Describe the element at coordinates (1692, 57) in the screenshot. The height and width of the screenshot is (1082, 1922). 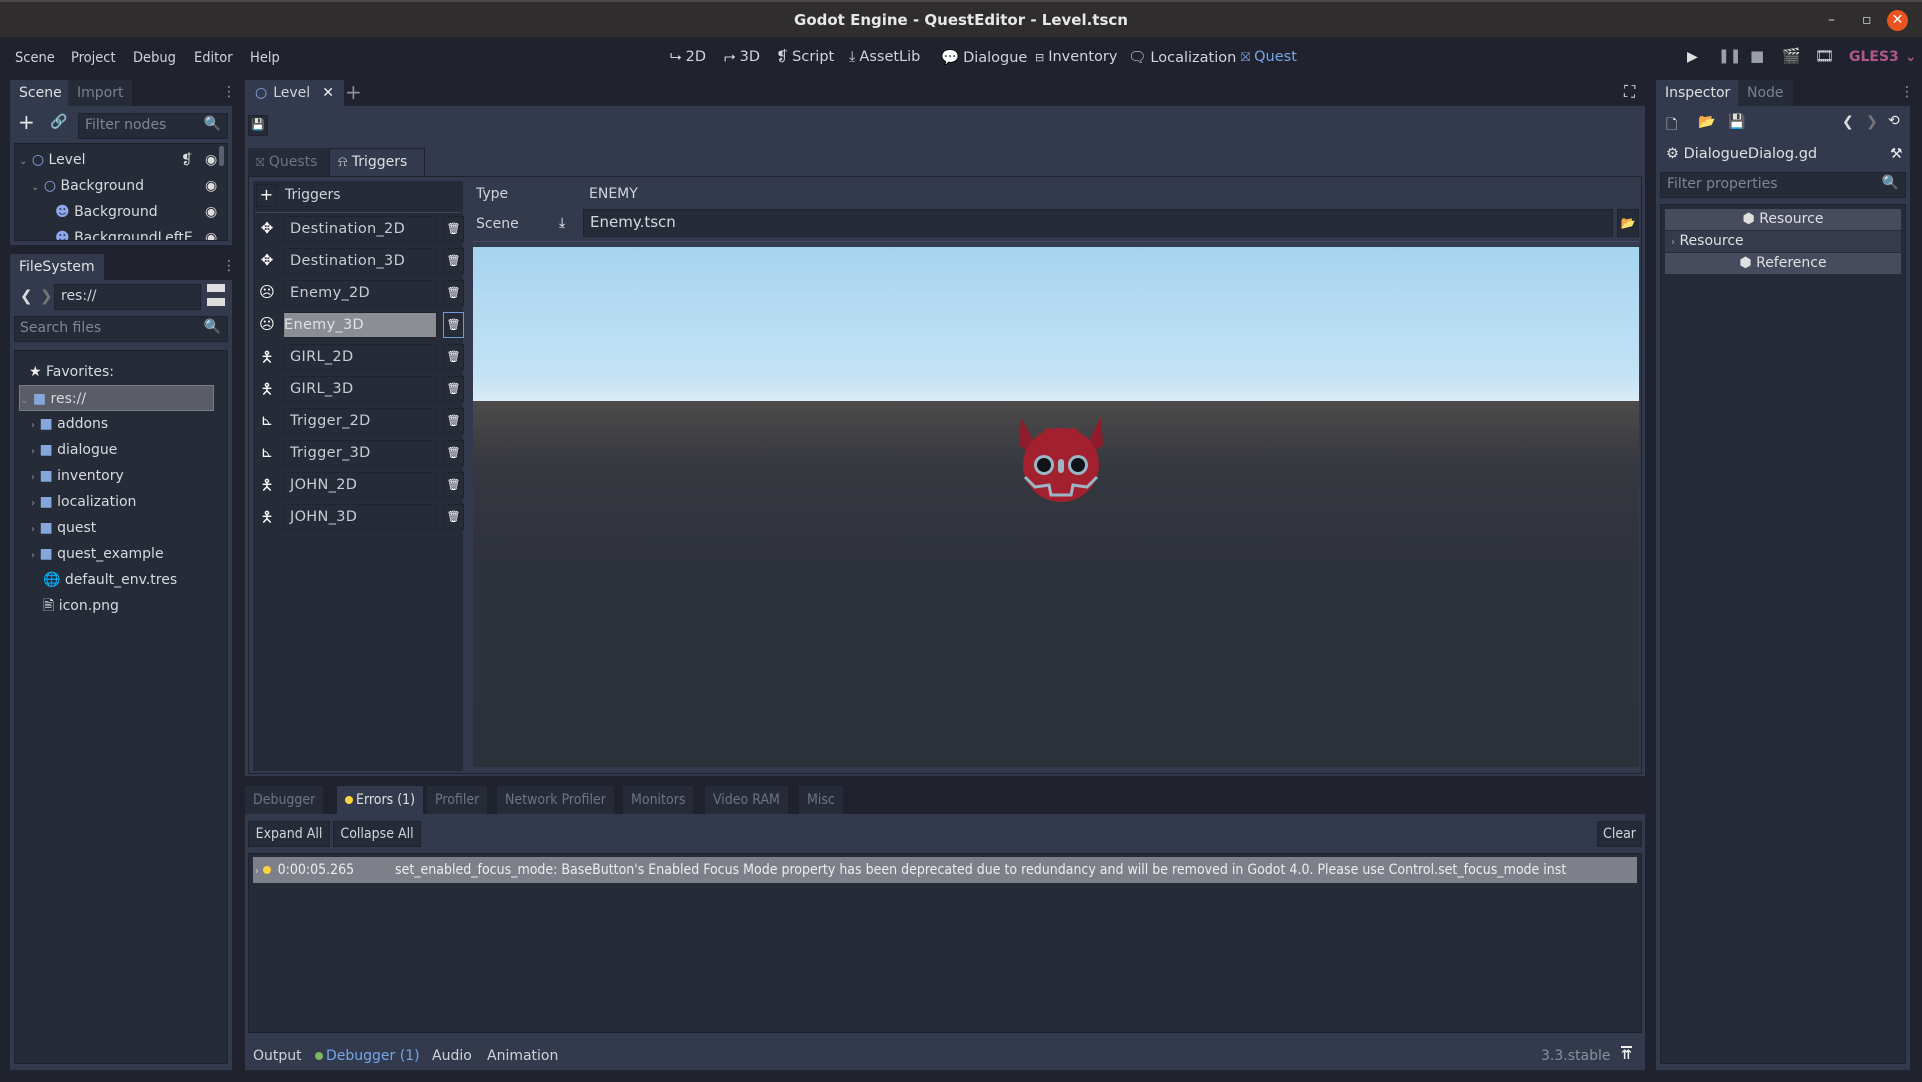
I see `play-button: ▶` at that location.